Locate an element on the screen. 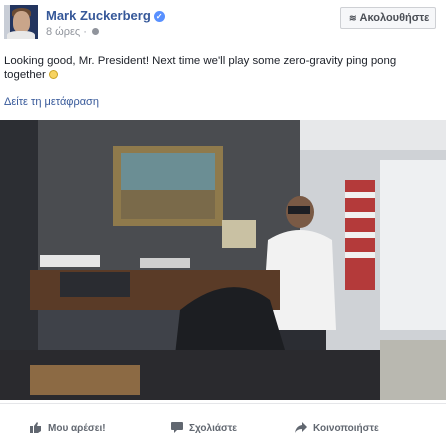 The height and width of the screenshot is (446, 446). share-label: Κοινοποιήστε is located at coordinates (346, 428).